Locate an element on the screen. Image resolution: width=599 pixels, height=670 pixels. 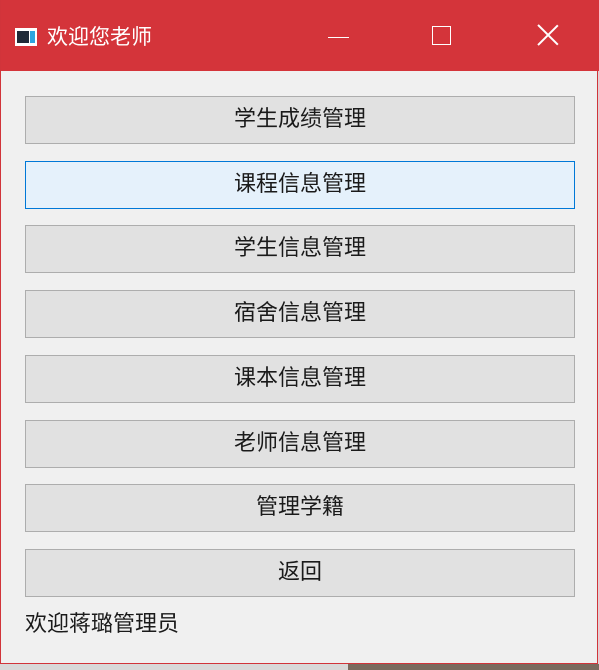
app-icon-accent is located at coordinates (32, 37).